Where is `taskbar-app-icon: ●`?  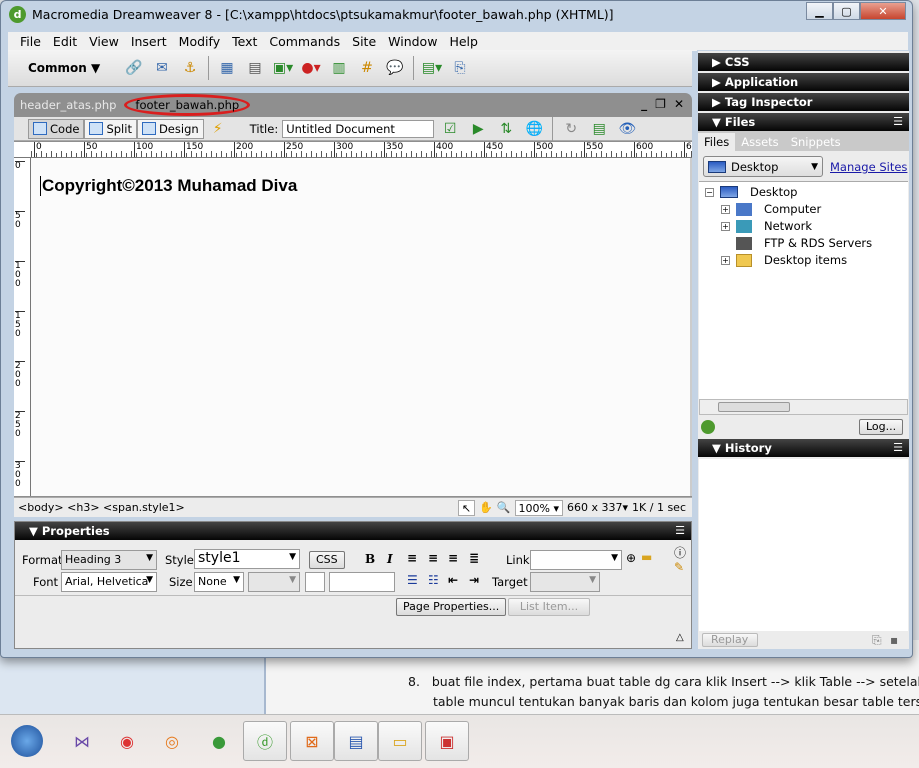
taskbar-app-icon: ● is located at coordinates (219, 741).